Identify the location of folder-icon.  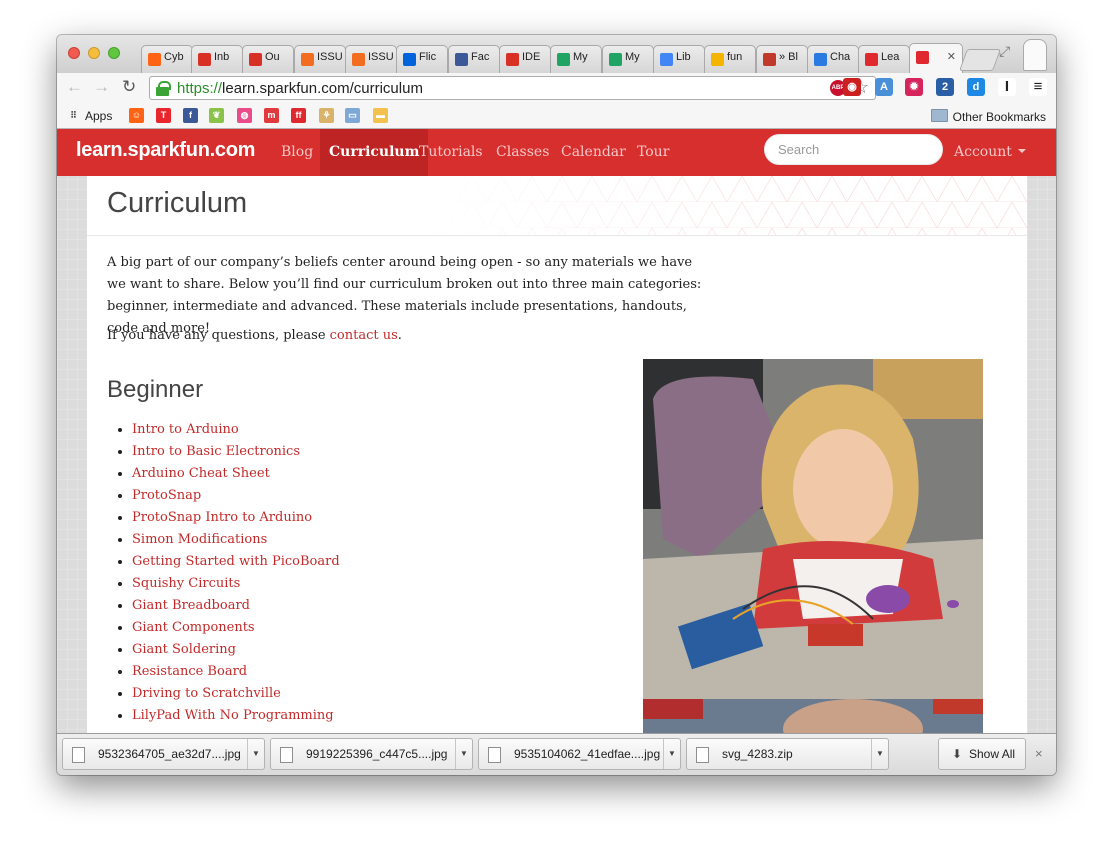
(939, 115).